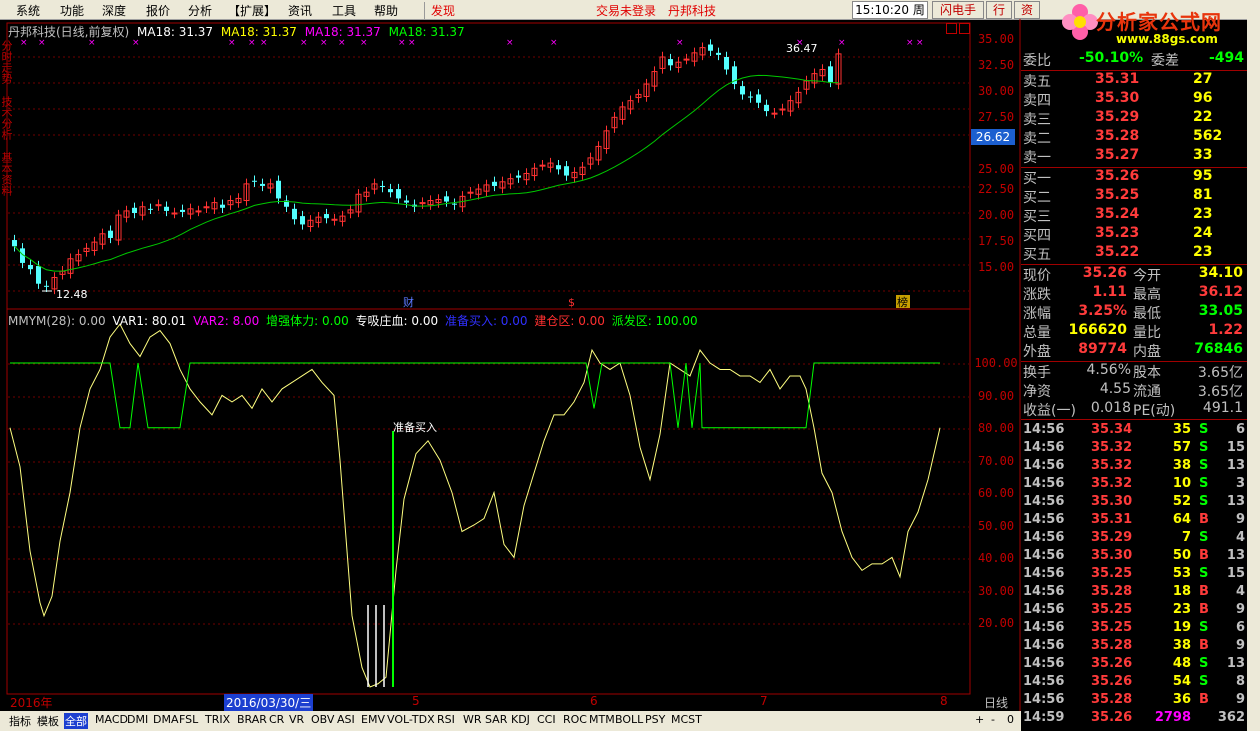  What do you see at coordinates (958, 10) in the screenshot?
I see `flash-trade-button: 闪电手` at bounding box center [958, 10].